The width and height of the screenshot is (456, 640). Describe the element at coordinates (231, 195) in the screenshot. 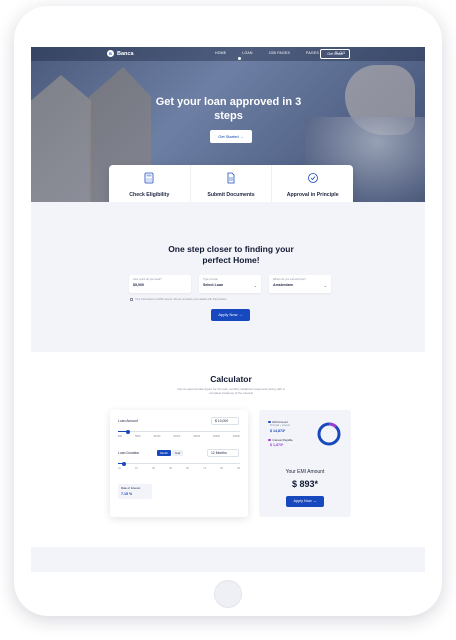

I see `step-title: Submit Documents` at that location.